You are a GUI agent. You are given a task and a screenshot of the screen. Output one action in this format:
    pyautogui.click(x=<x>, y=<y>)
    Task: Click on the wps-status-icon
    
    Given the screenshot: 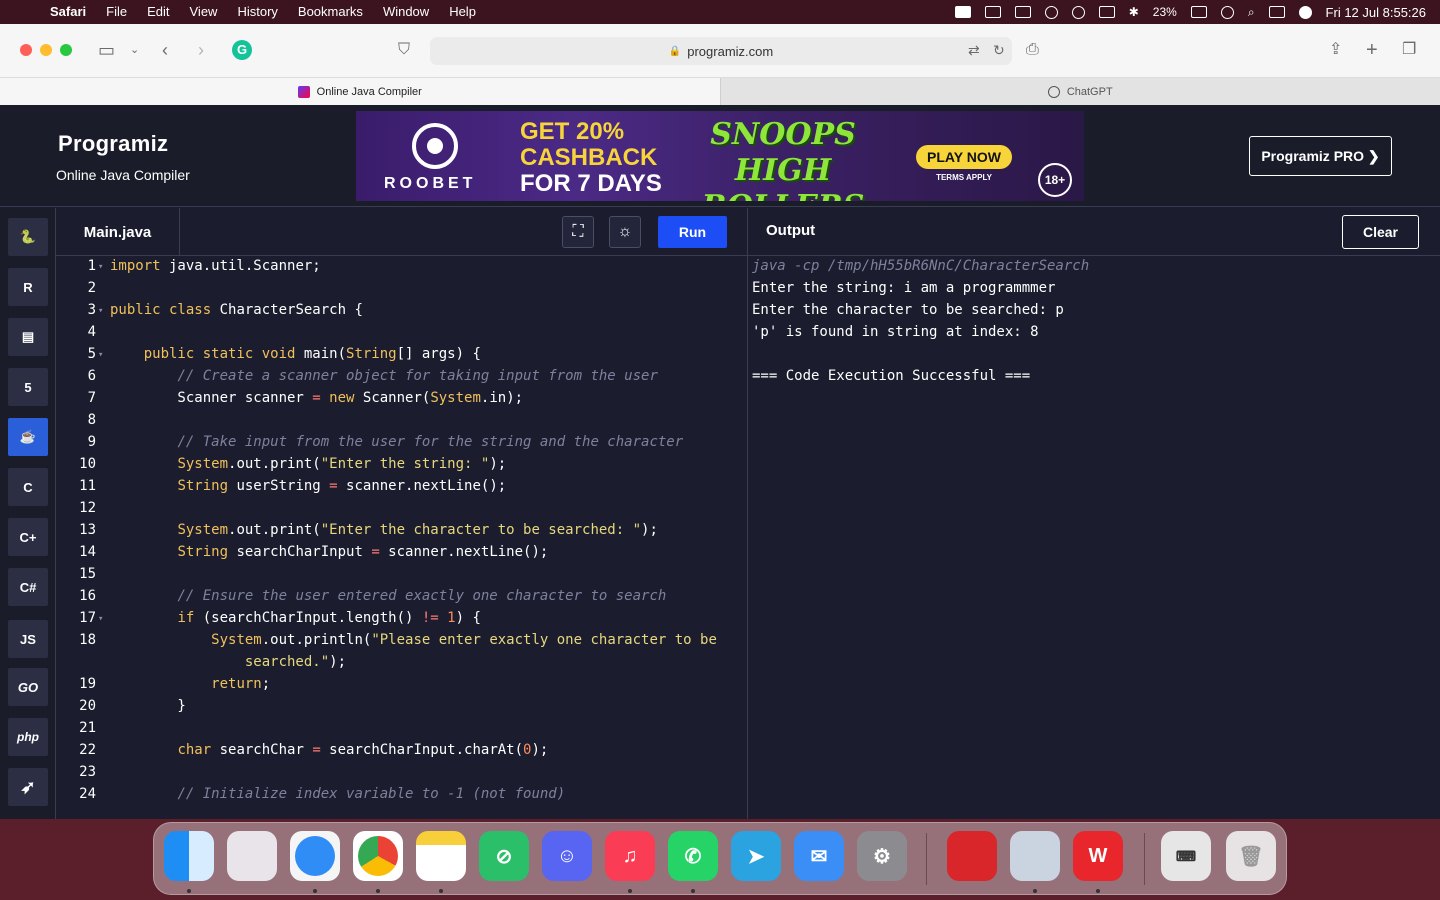 What is the action you would take?
    pyautogui.click(x=962, y=12)
    